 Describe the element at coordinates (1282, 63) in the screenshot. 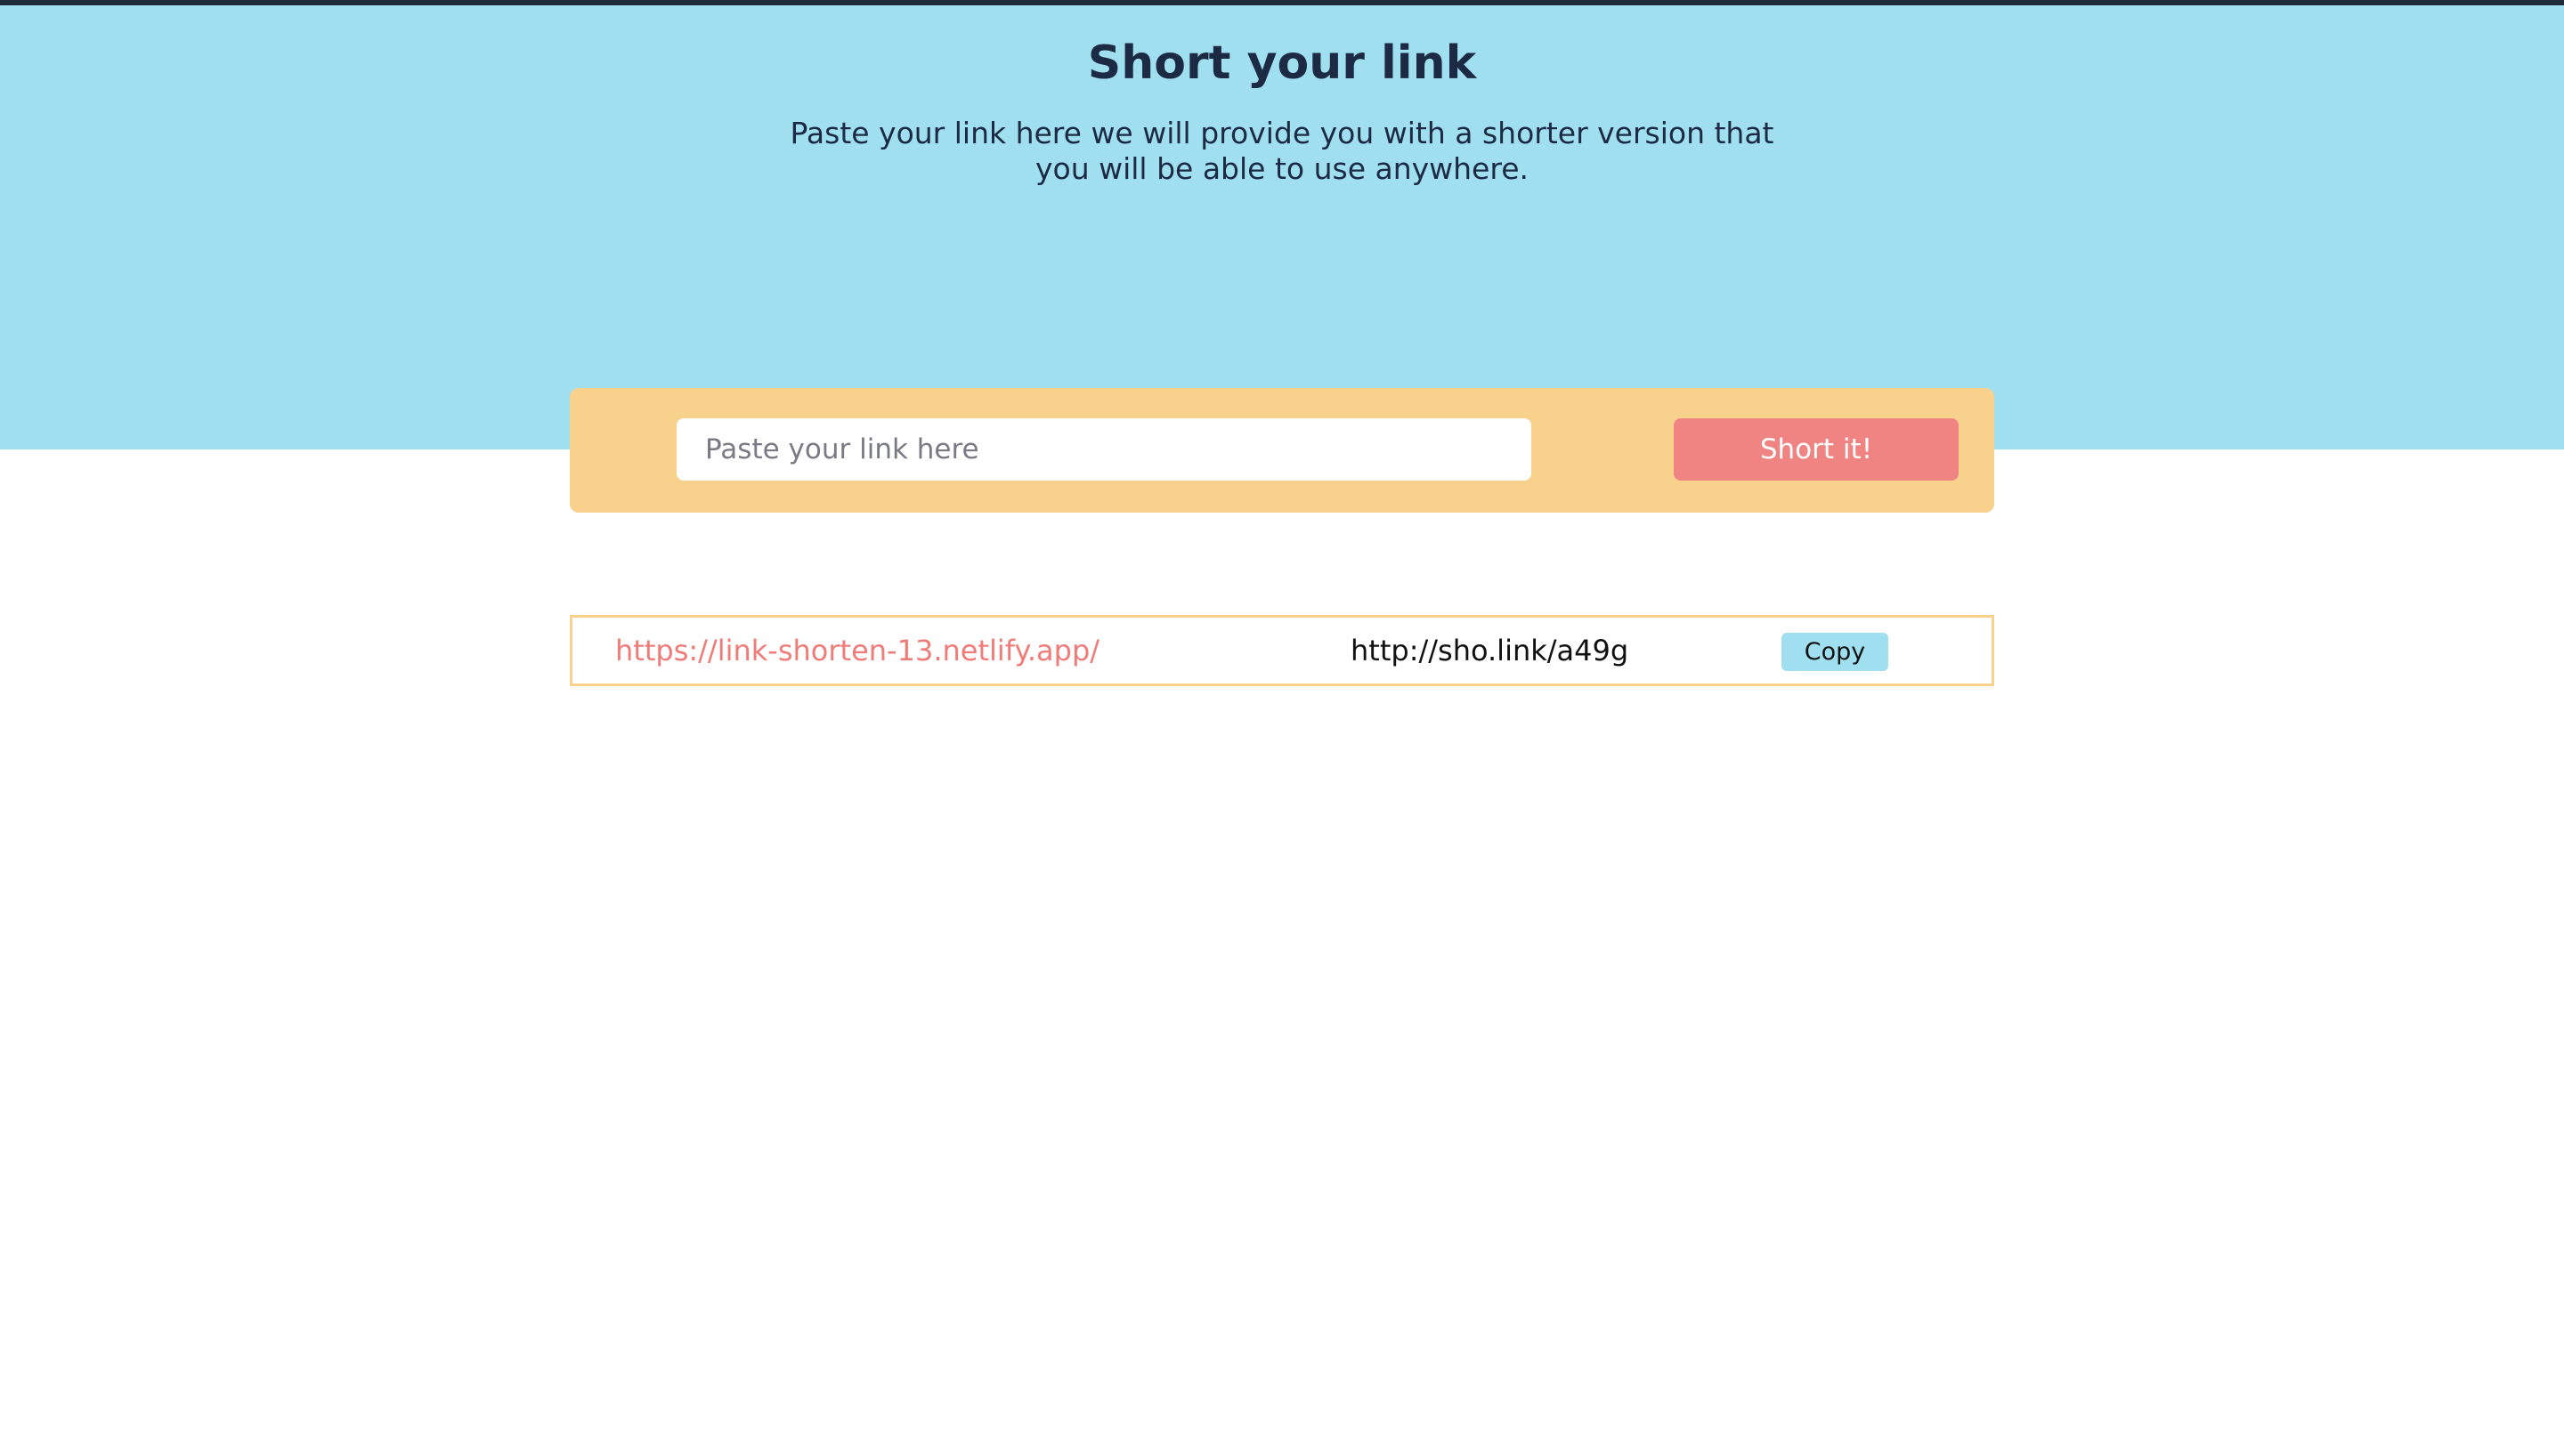

I see `page-title: Short your link` at that location.